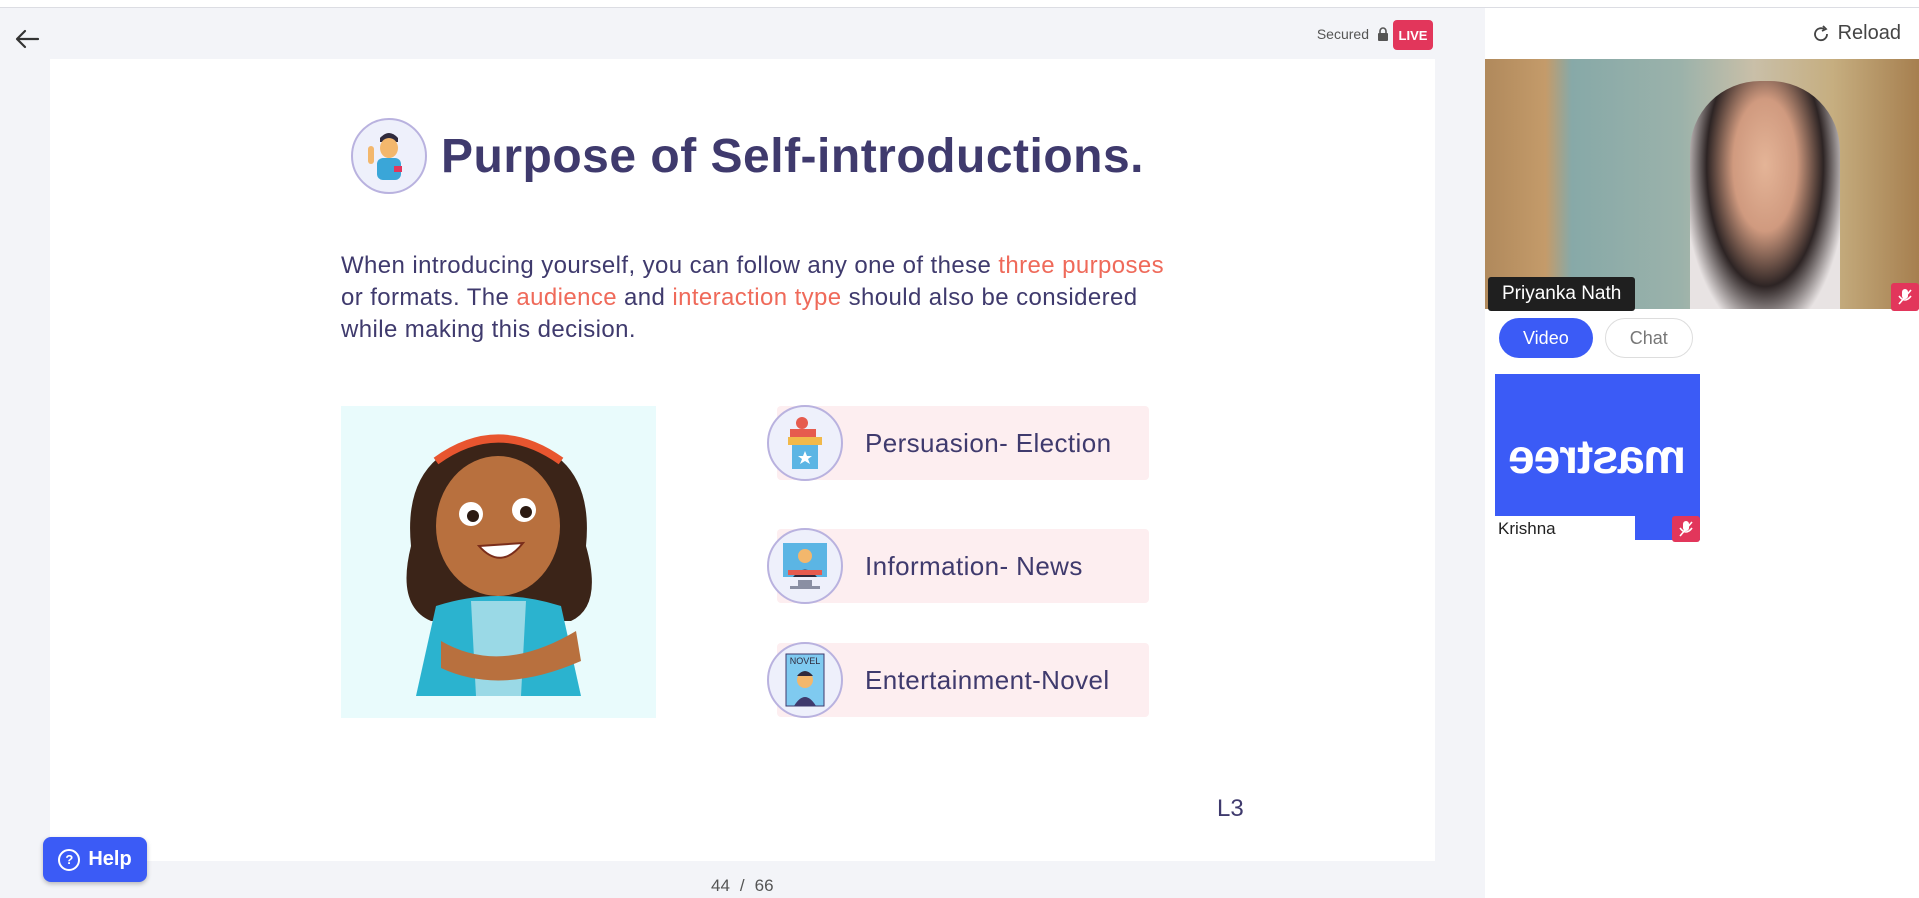 The image size is (1919, 898). What do you see at coordinates (805, 680) in the screenshot?
I see `novel-icon: NOVEL` at bounding box center [805, 680].